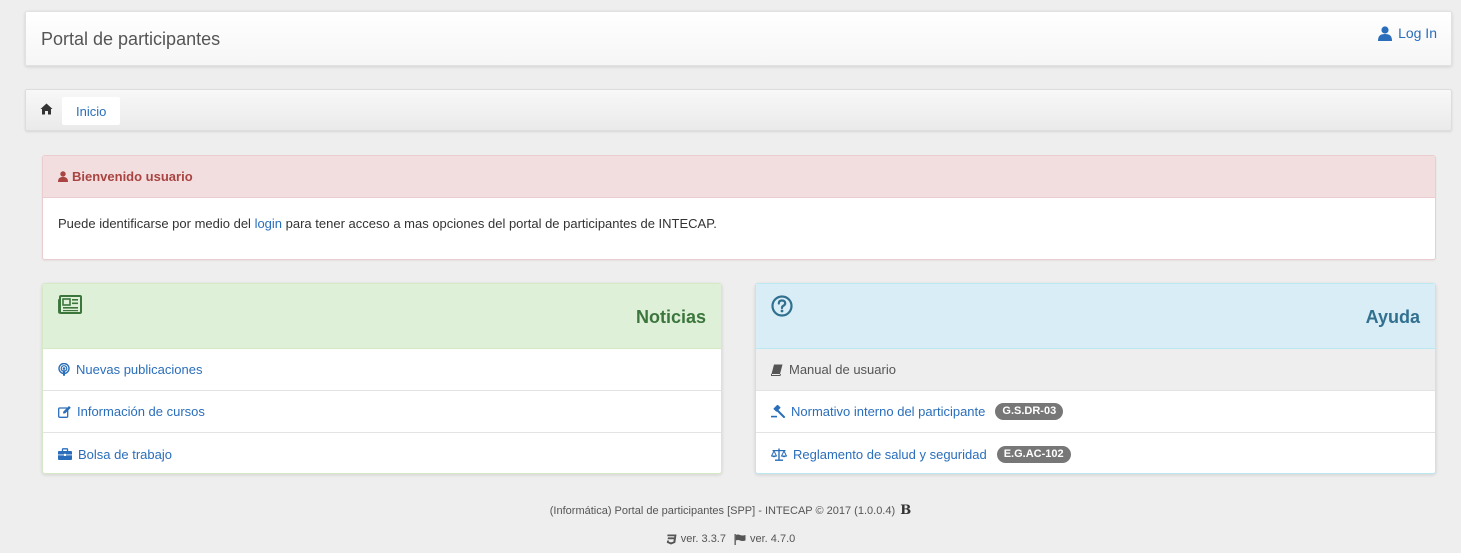 Image resolution: width=1461 pixels, height=553 pixels. What do you see at coordinates (382, 316) in the screenshot?
I see `news-card-header: Noticias` at bounding box center [382, 316].